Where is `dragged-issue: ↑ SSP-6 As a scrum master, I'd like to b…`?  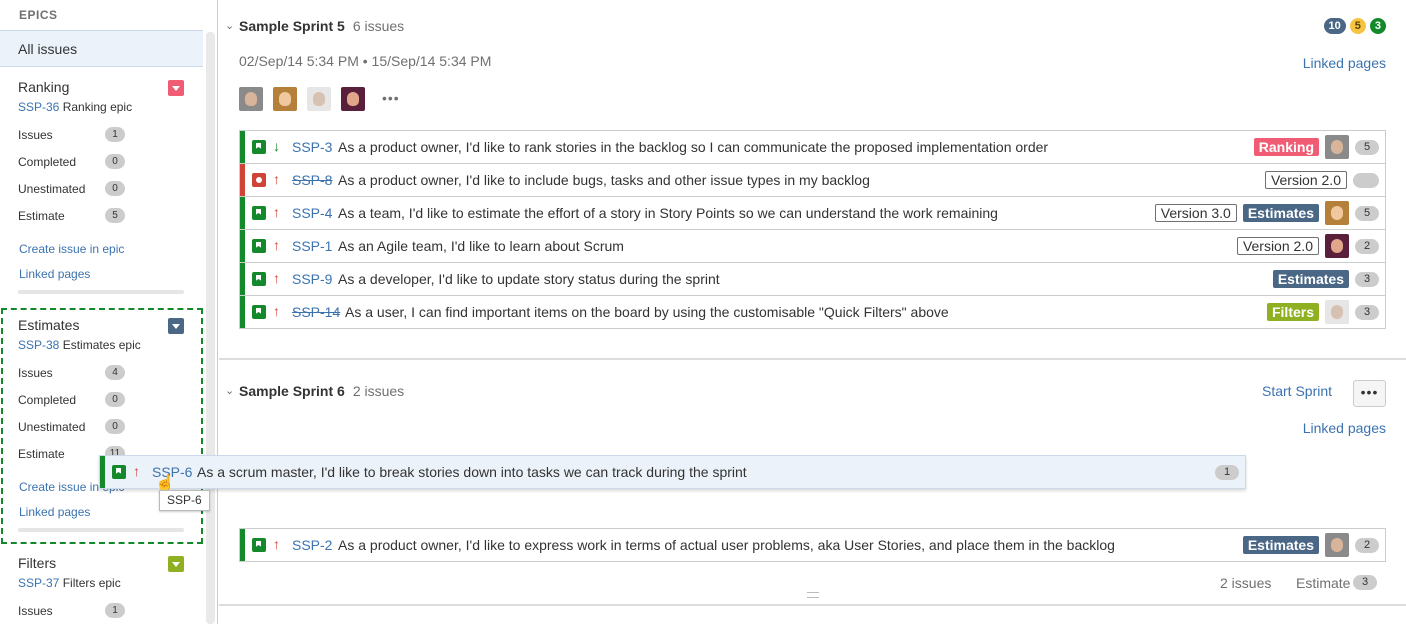 dragged-issue: ↑ SSP-6 As a scrum master, I'd like to b… is located at coordinates (672, 472).